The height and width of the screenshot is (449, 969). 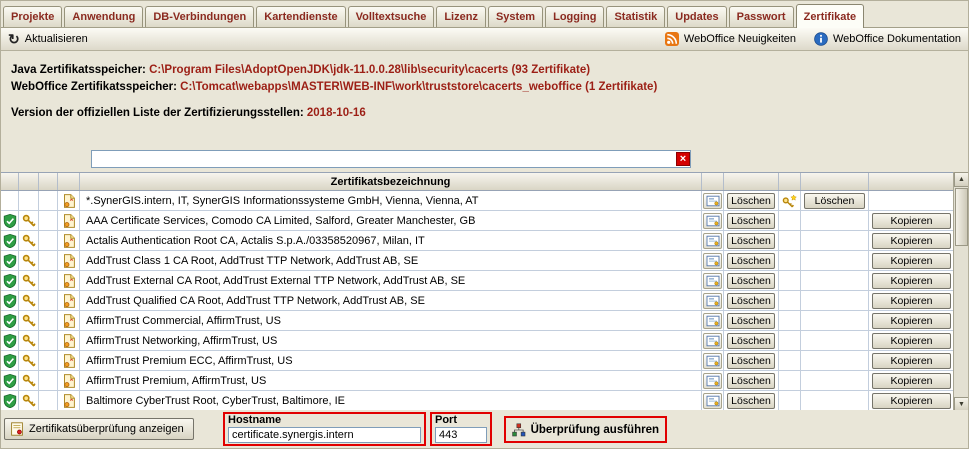 I want to click on delete-key-button: Löschen, so click(x=834, y=200).